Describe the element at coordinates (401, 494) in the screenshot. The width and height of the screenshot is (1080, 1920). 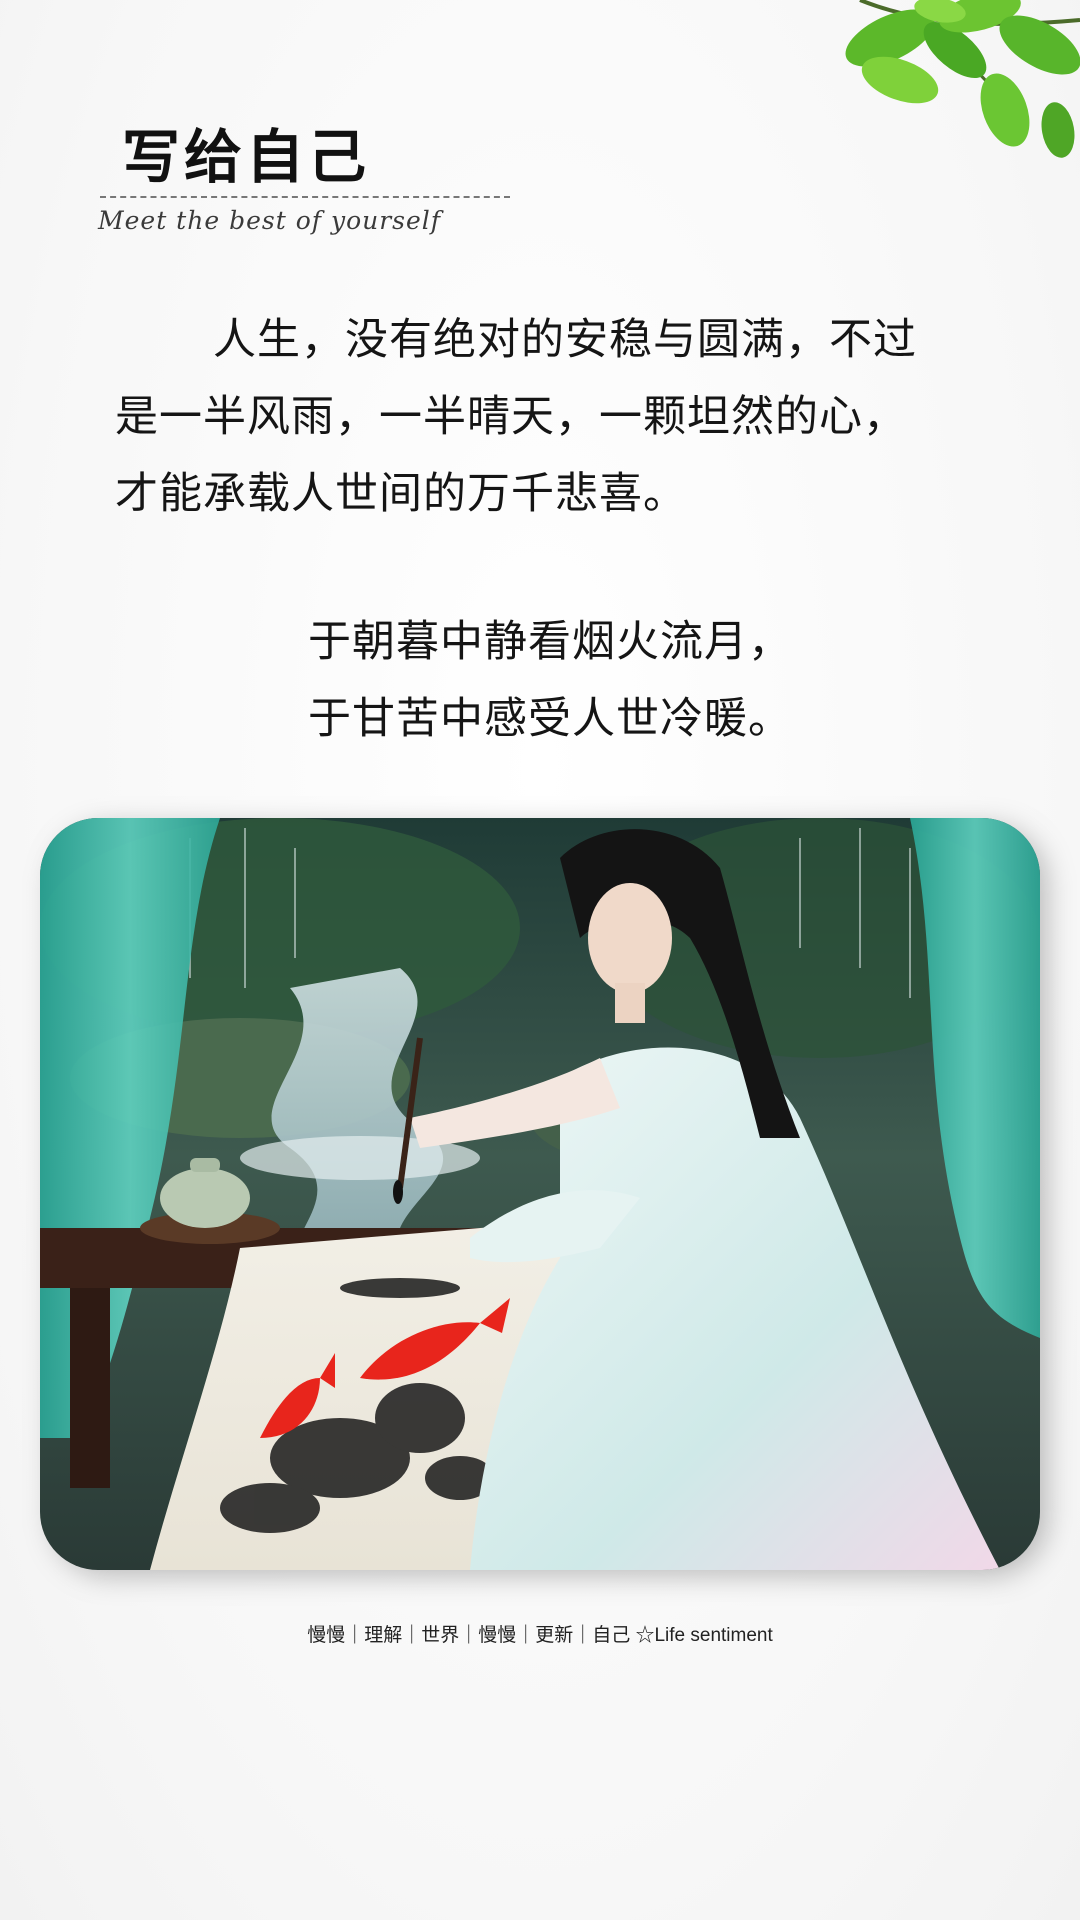
I see `paragraph-1-line: 才能承载人世间的万千悲喜。` at that location.